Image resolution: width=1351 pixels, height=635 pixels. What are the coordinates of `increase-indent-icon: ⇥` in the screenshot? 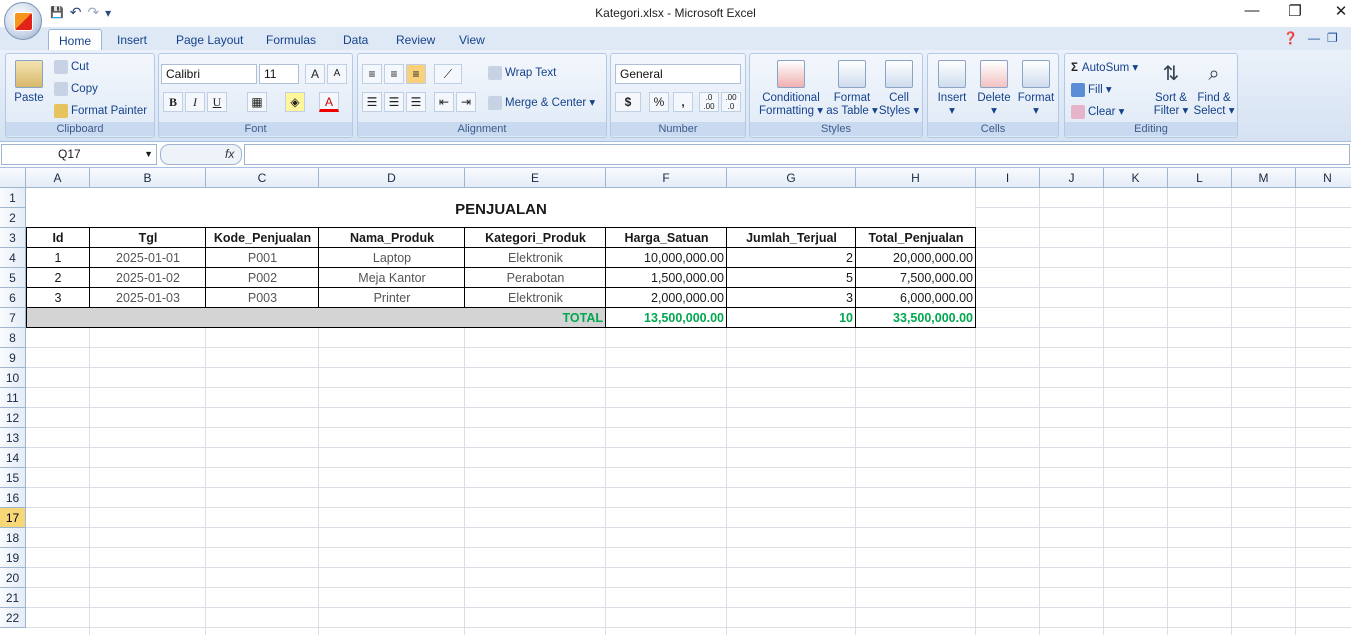 It's located at (466, 102).